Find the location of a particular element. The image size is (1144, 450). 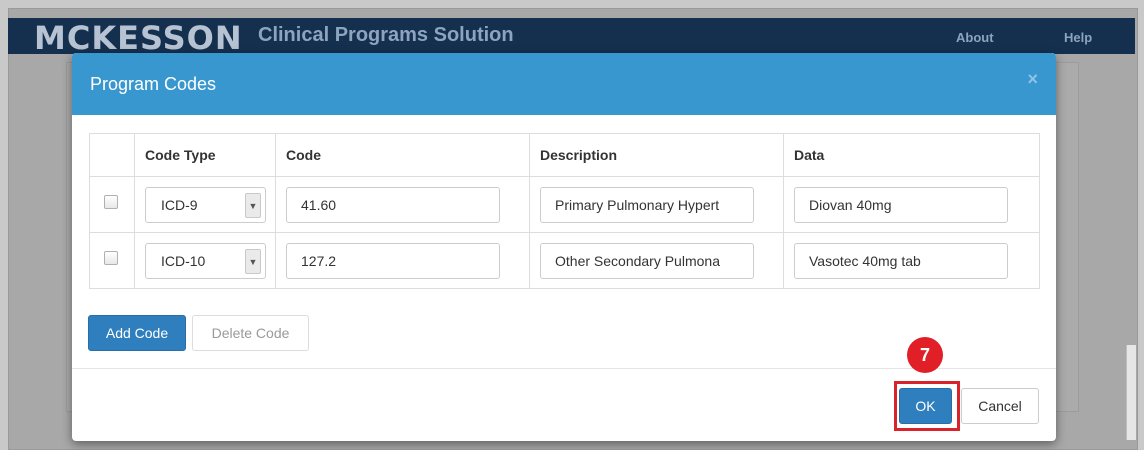

code-cell: 127.2 is located at coordinates (402, 260).